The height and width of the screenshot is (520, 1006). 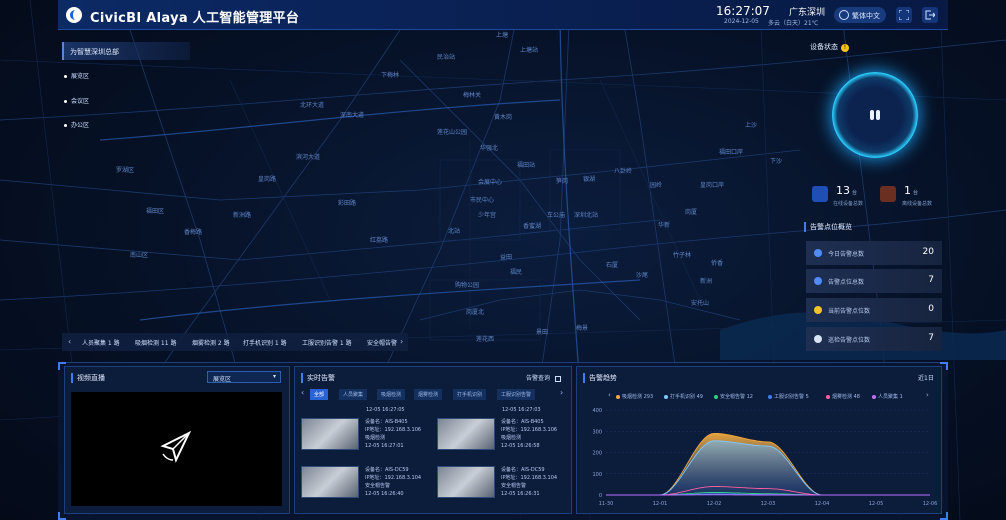 I want to click on map-place-label: 香蜜湖, so click(x=532, y=226).